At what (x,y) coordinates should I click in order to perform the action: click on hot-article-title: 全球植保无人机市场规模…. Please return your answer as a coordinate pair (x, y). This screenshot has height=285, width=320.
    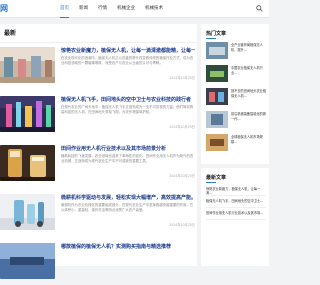
    Looking at the image, I should click on (250, 142).